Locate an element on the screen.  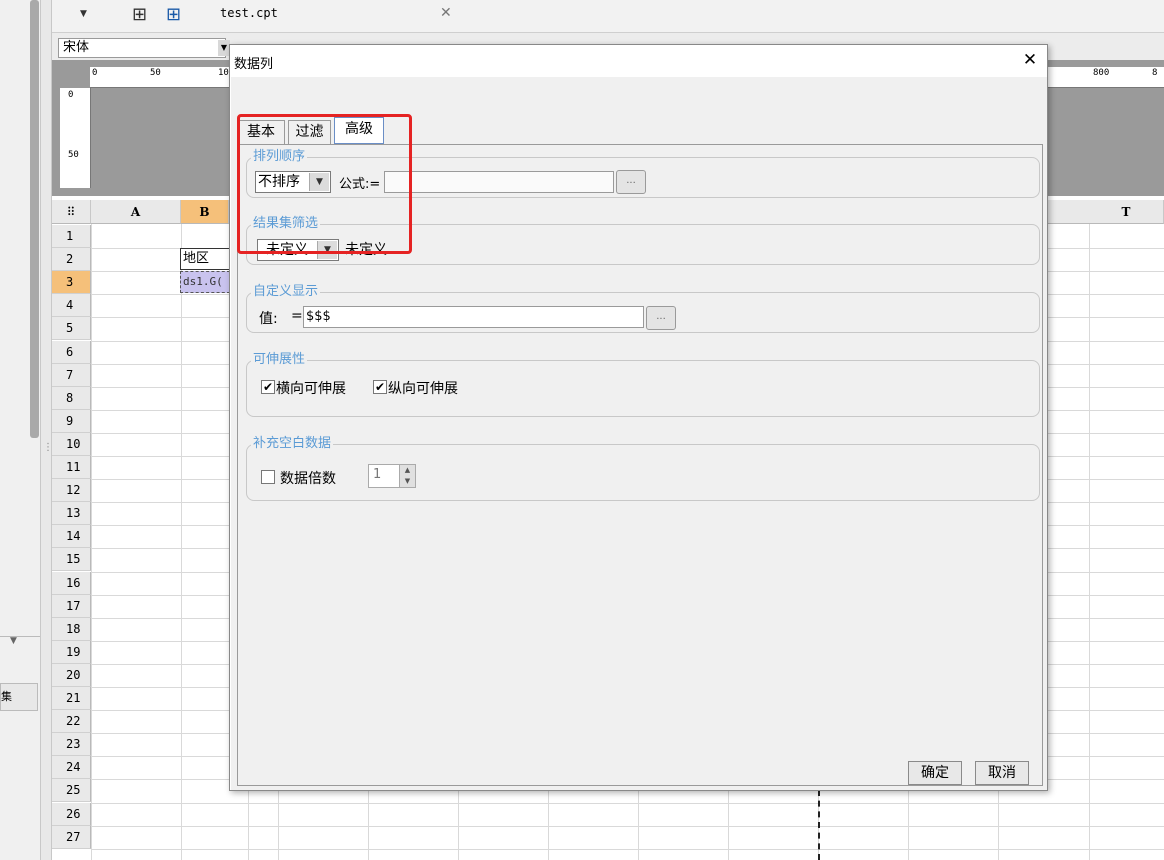
report-file-icon: ⊞ is located at coordinates (174, 14).